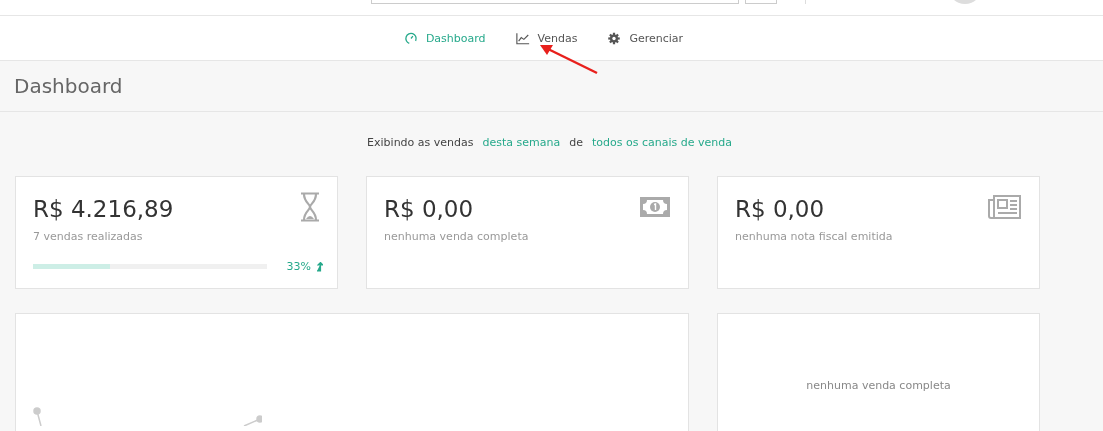 Image resolution: width=1103 pixels, height=431 pixels. What do you see at coordinates (521, 142) in the screenshot?
I see `period-link: desta semana` at bounding box center [521, 142].